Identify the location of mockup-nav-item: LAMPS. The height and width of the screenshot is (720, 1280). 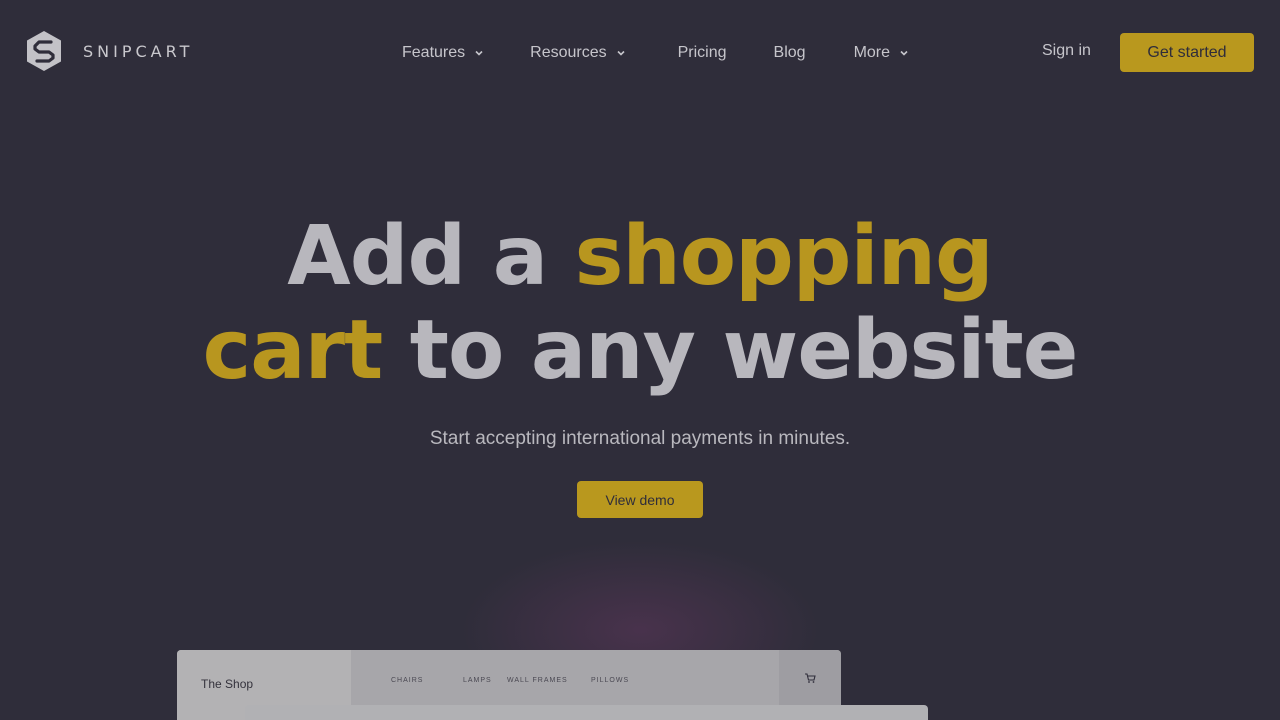
(477, 680).